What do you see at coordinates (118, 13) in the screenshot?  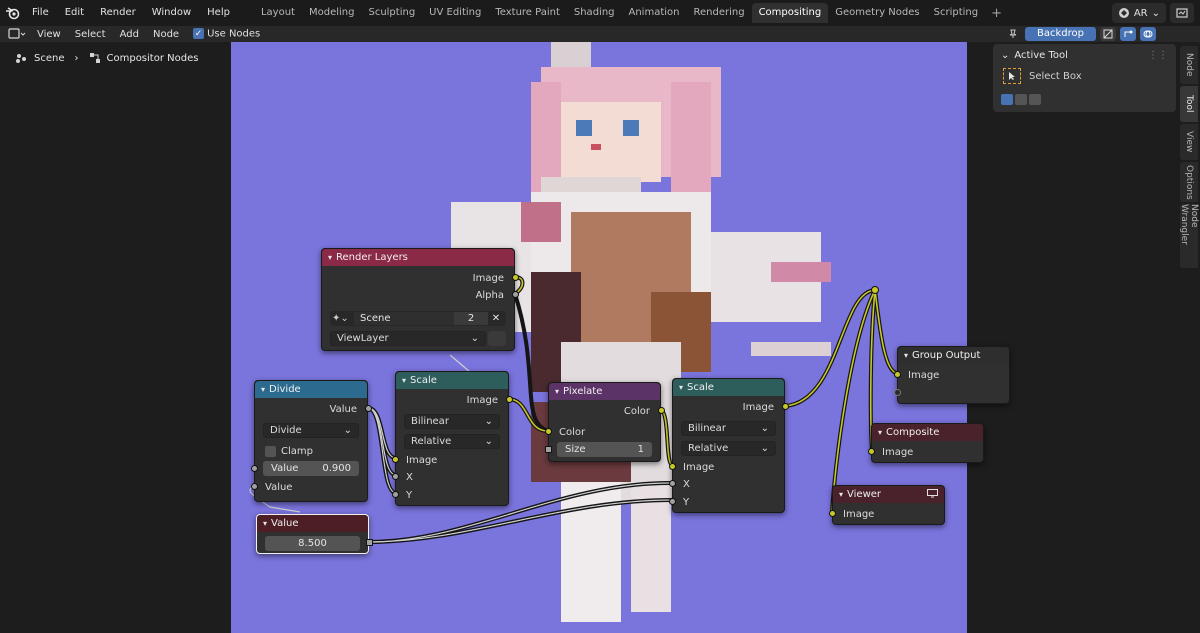 I see `menu-render: Render` at bounding box center [118, 13].